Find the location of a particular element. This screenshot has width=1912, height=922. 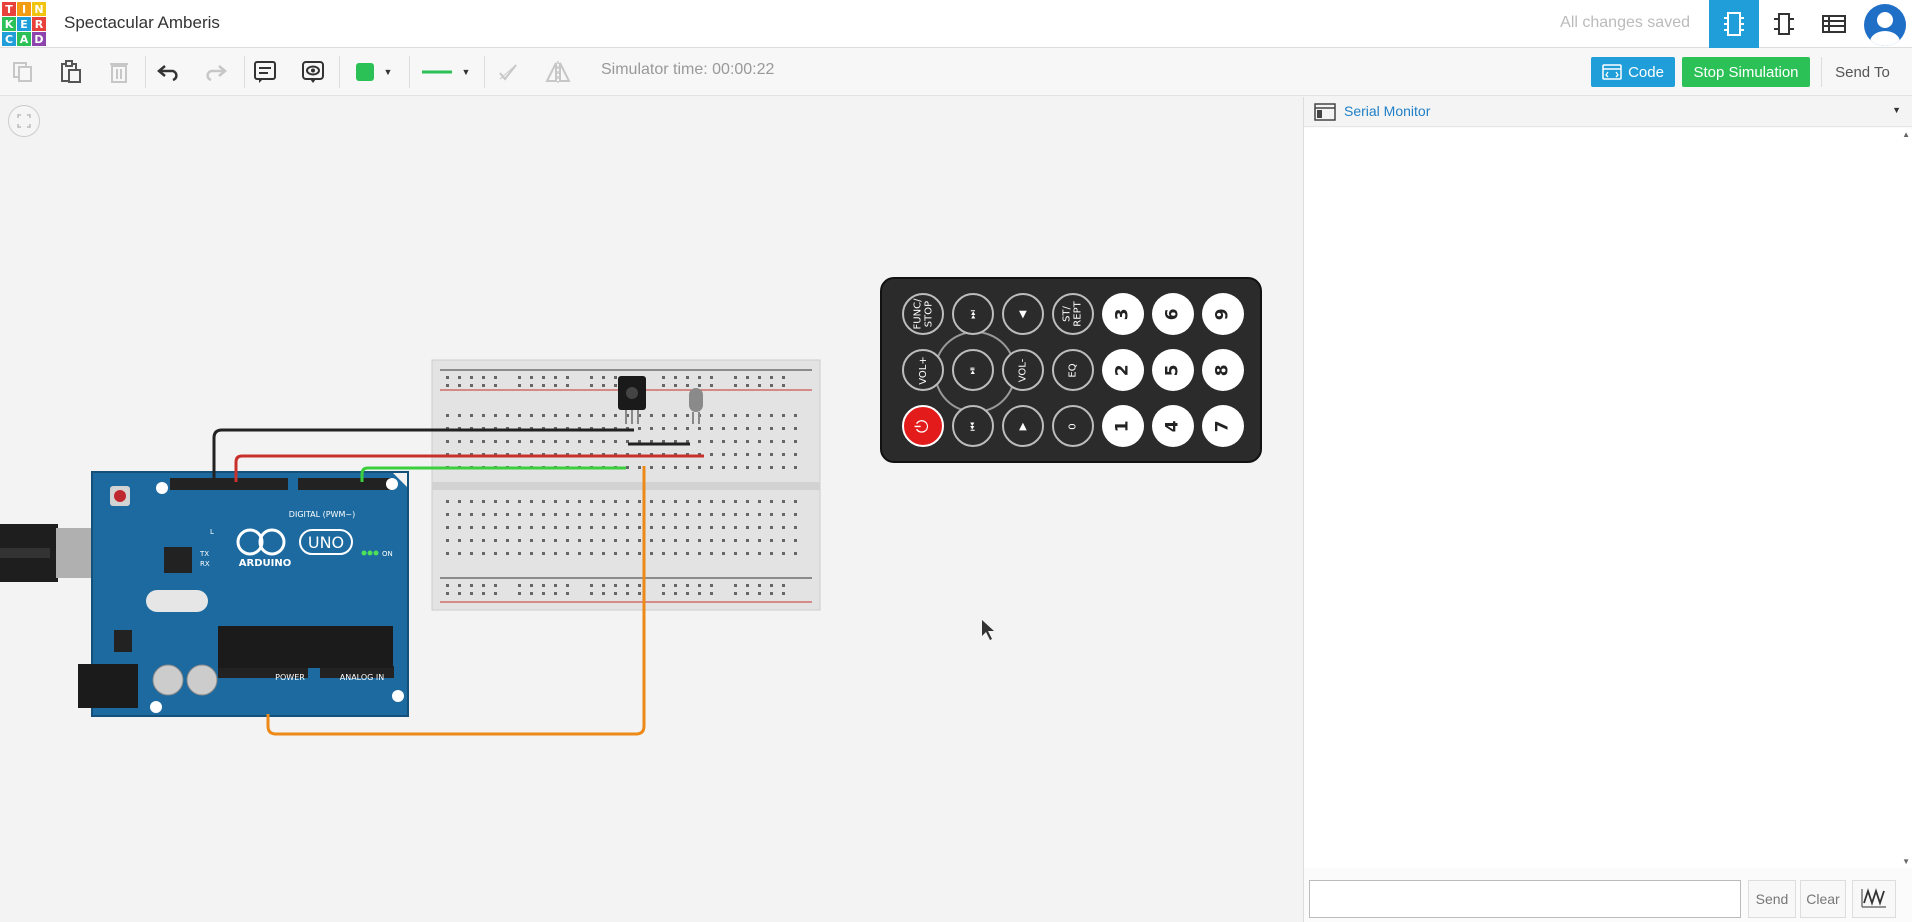

notes-button is located at coordinates (265, 72).